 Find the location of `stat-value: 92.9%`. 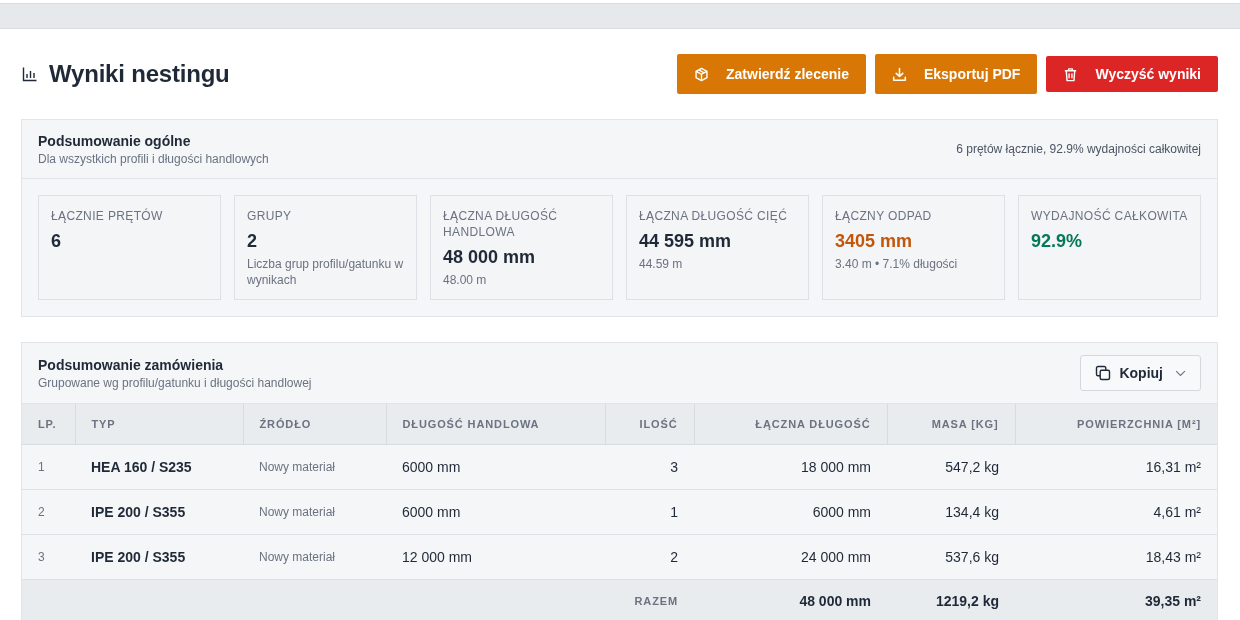

stat-value: 92.9% is located at coordinates (1057, 241).